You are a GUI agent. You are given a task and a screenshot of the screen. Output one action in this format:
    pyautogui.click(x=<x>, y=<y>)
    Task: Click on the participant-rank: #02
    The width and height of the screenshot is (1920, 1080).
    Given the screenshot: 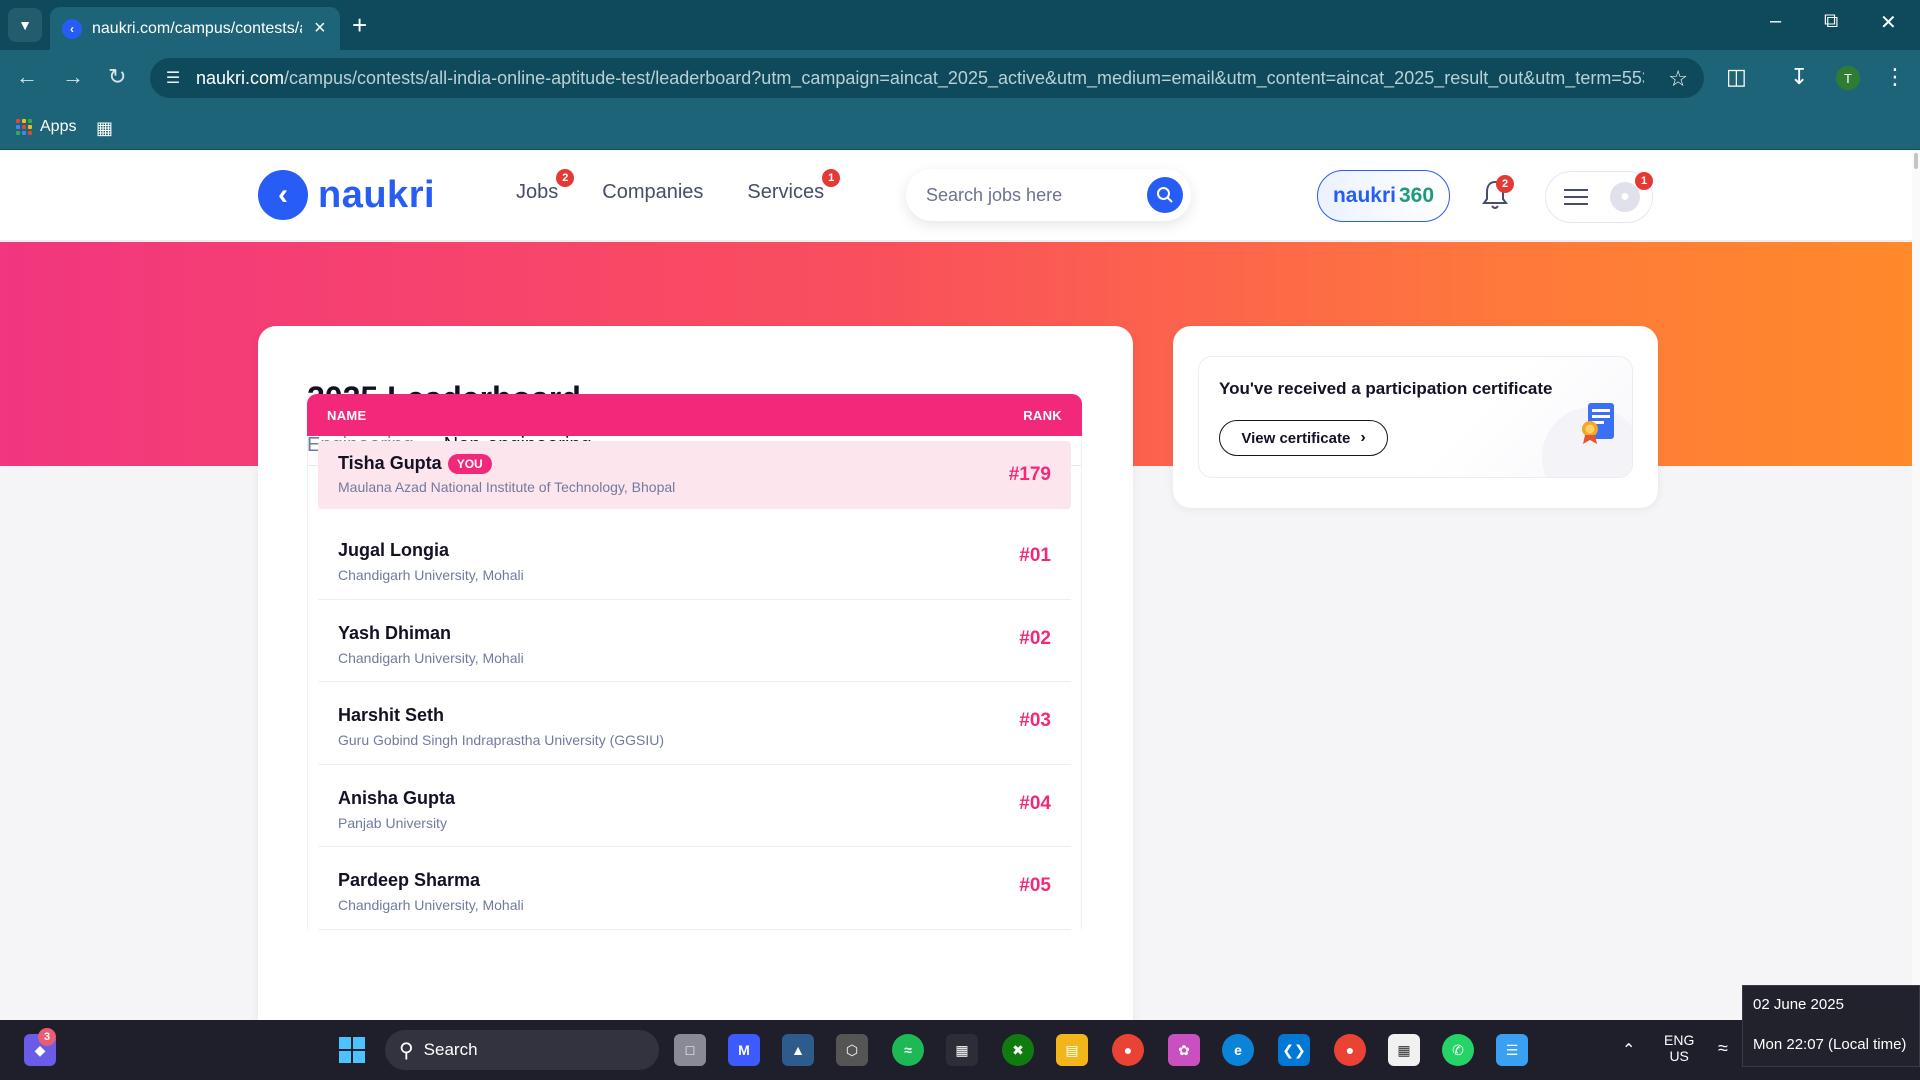 What is the action you would take?
    pyautogui.click(x=1035, y=638)
    